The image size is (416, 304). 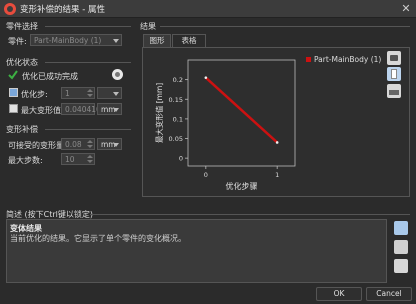 I want to click on optimization-status: 优化已成功完成, so click(x=50, y=76).